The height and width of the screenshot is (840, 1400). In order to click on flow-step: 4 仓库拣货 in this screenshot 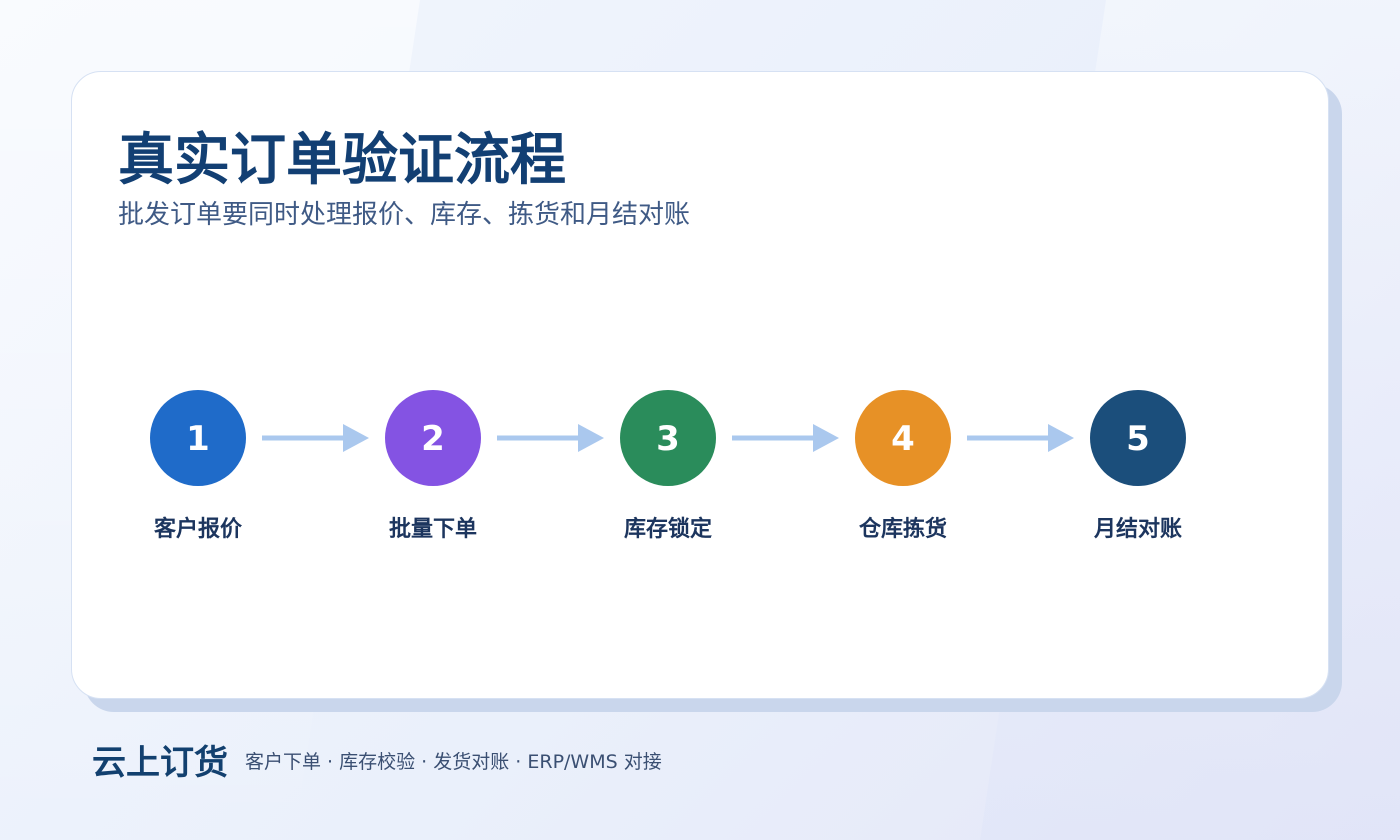, I will do `click(903, 466)`.